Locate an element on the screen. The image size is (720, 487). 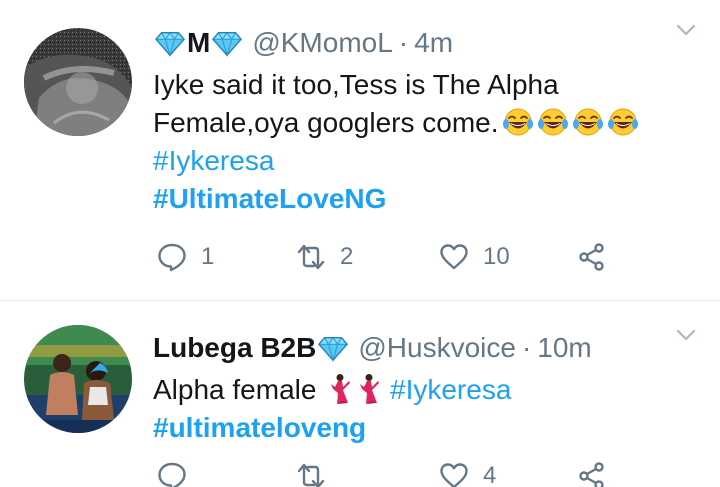
user-handle: @KMomoL is located at coordinates (322, 43).